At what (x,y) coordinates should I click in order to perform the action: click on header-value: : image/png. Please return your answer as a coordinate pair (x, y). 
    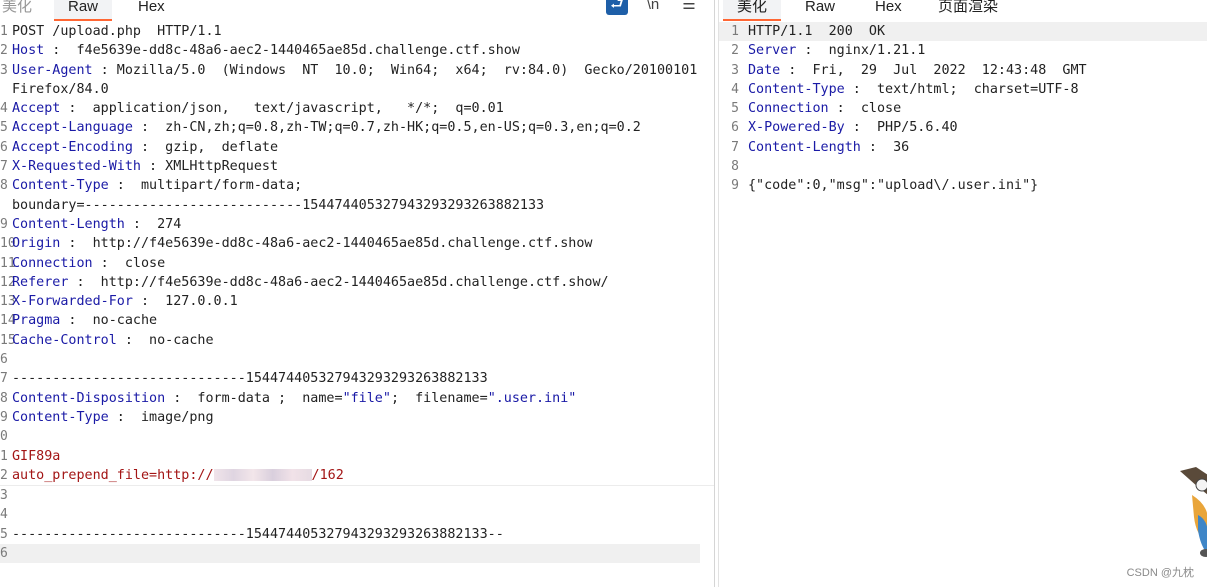
    Looking at the image, I should click on (161, 417).